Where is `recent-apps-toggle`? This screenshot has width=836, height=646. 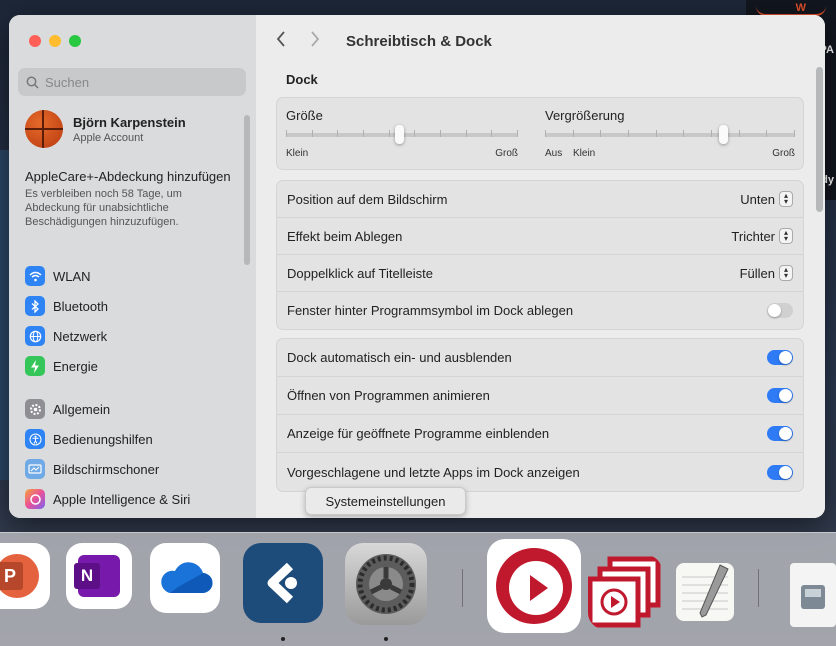
recent-apps-toggle is located at coordinates (780, 472).